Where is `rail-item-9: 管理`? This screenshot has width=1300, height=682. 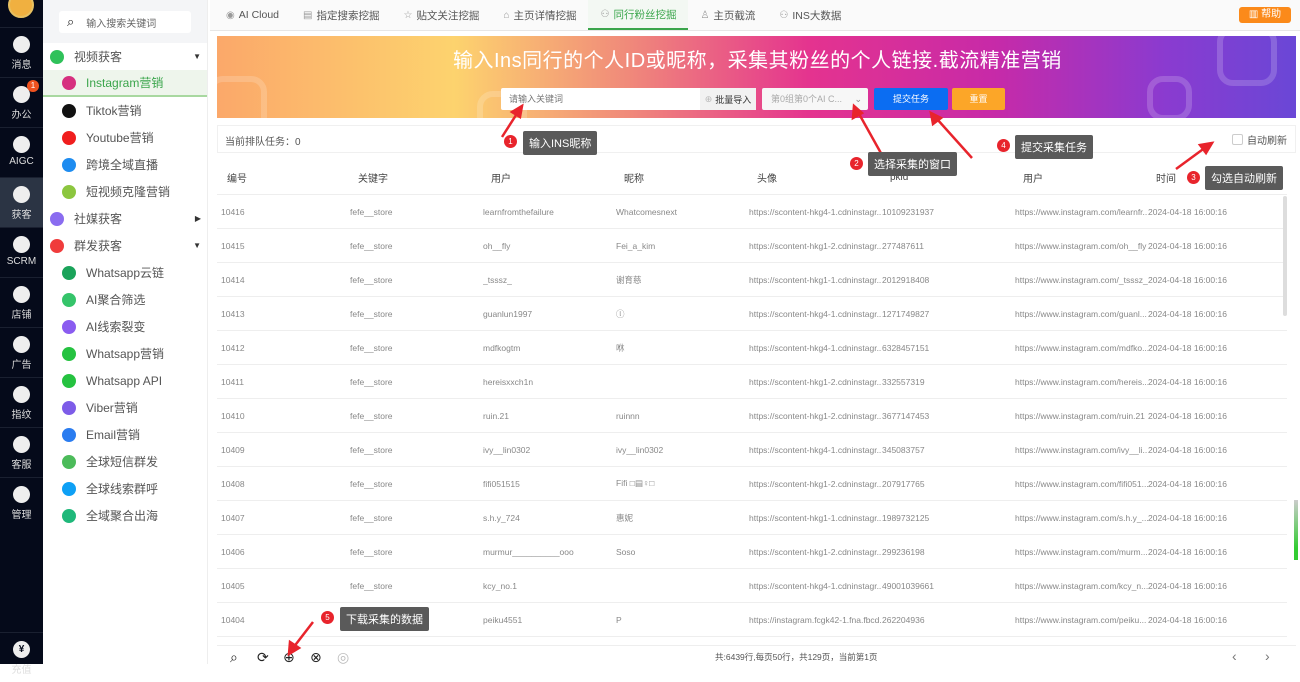 rail-item-9: 管理 is located at coordinates (21, 502).